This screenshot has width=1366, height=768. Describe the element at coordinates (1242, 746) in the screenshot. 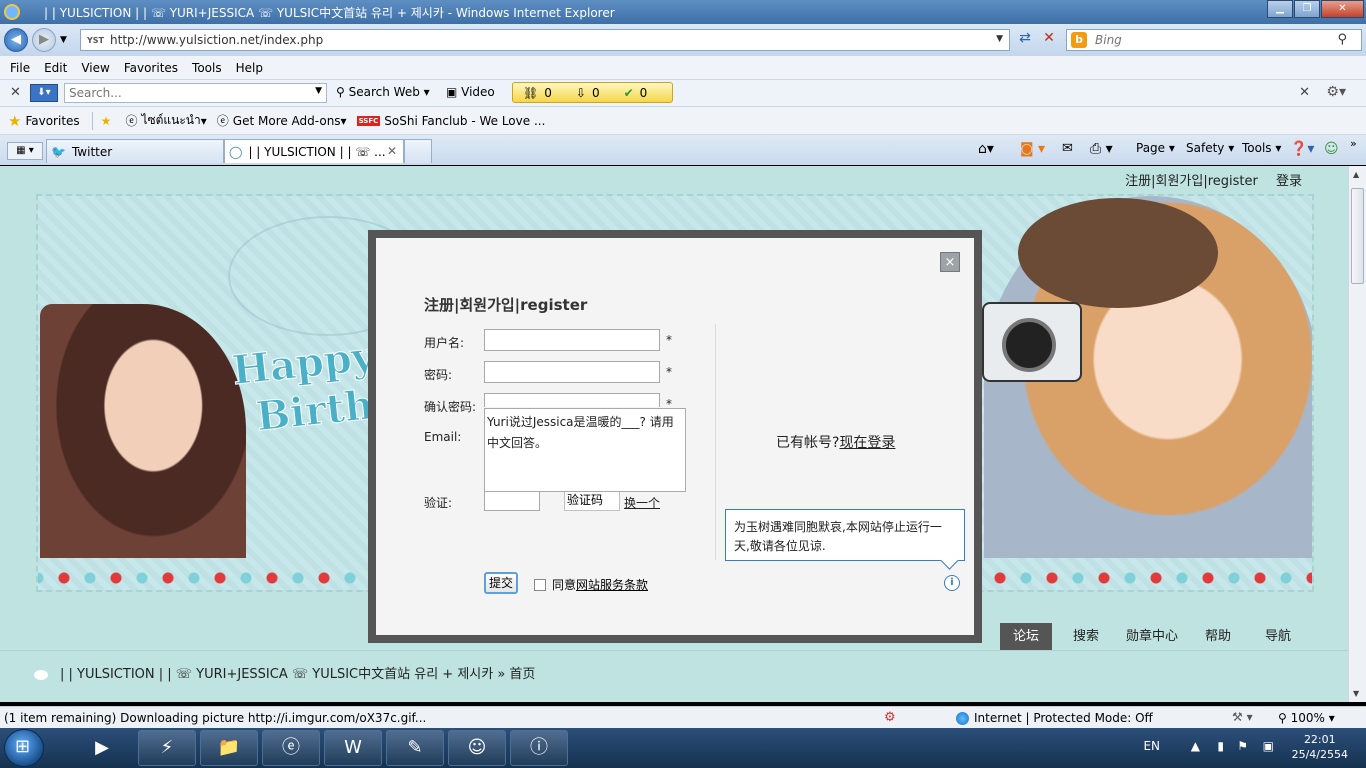

I see `action-center-flag-icon: ⚑` at that location.